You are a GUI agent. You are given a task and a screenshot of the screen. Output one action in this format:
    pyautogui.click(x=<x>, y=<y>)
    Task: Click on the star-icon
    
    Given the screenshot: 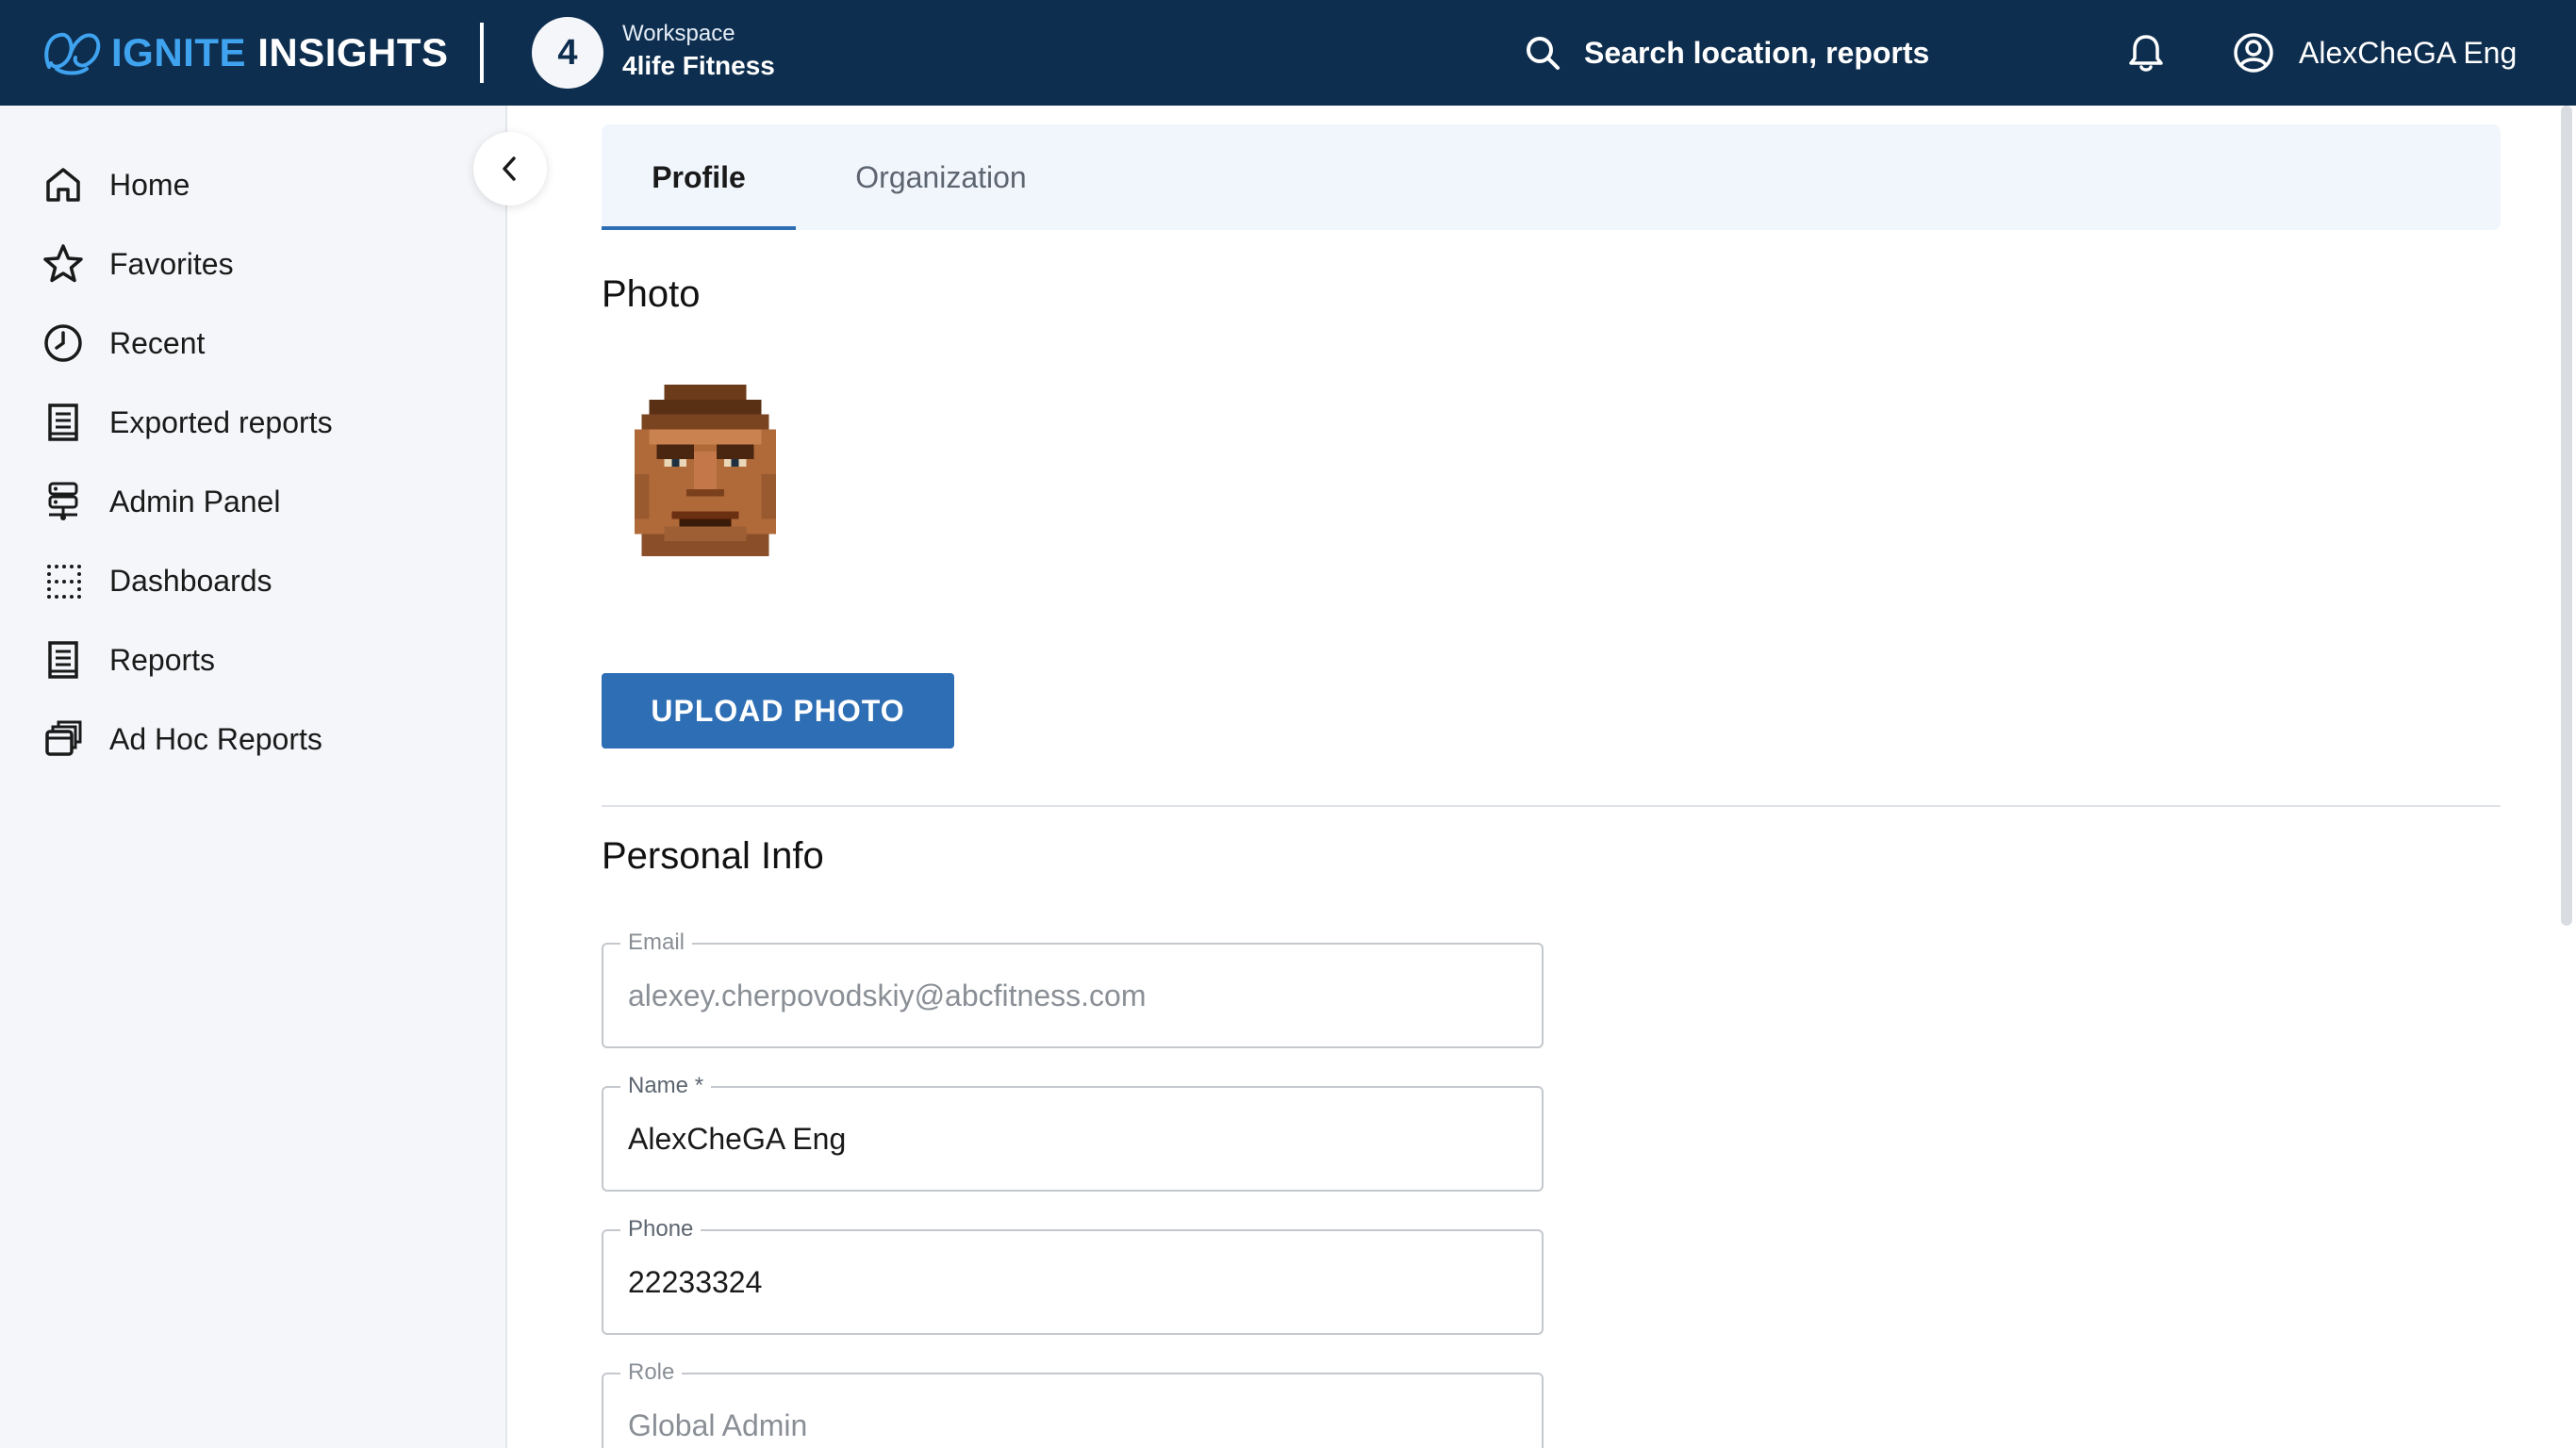 What is the action you would take?
    pyautogui.click(x=63, y=263)
    